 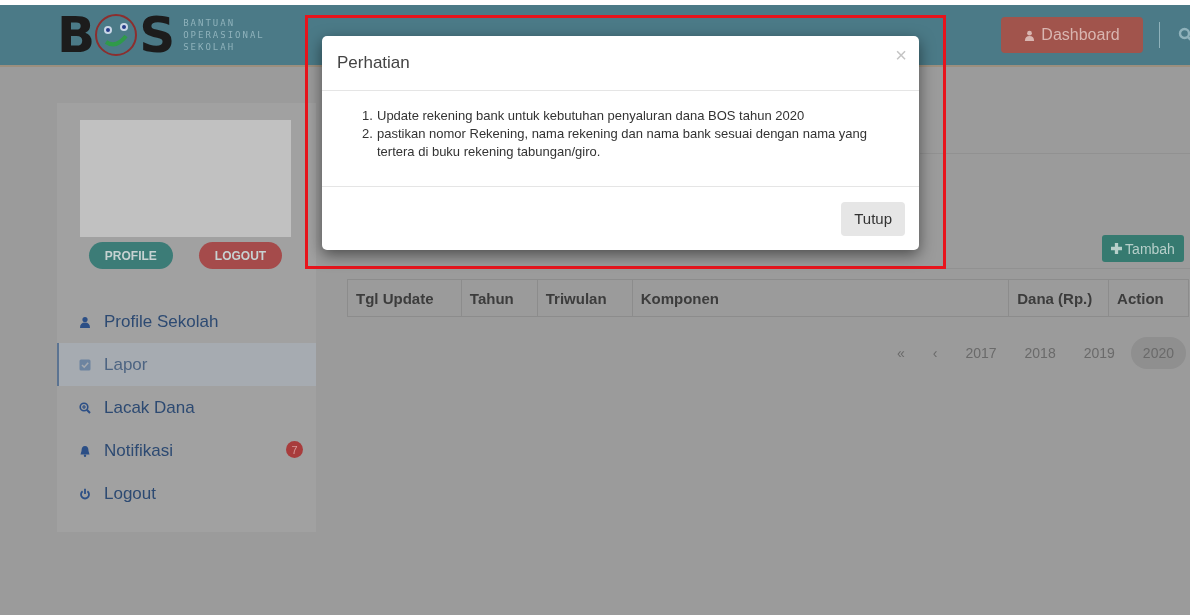 What do you see at coordinates (186, 493) in the screenshot?
I see `sidebar-item: Logout` at bounding box center [186, 493].